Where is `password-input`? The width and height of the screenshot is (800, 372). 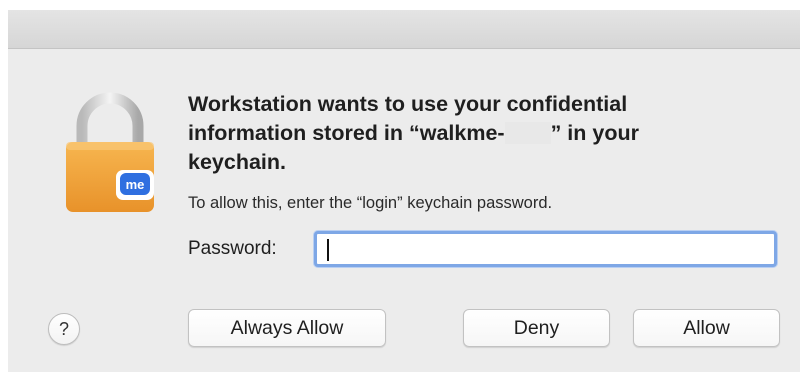 password-input is located at coordinates (545, 249).